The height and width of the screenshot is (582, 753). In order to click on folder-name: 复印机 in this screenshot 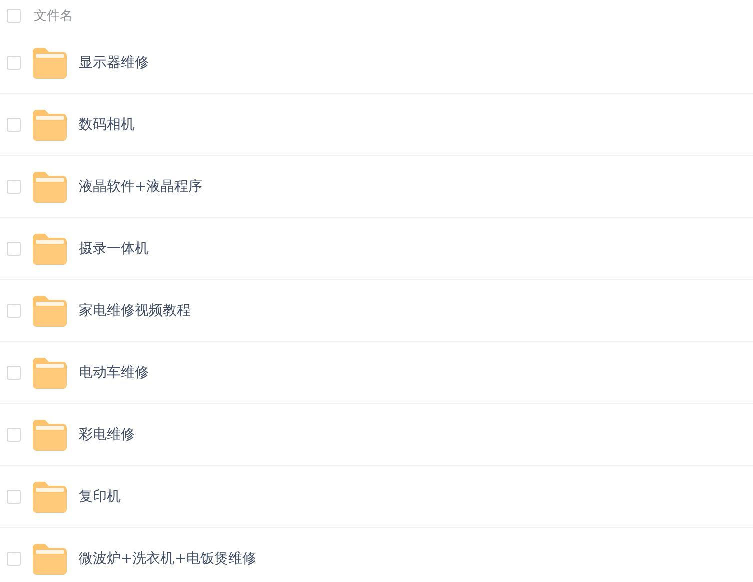, I will do `click(100, 497)`.